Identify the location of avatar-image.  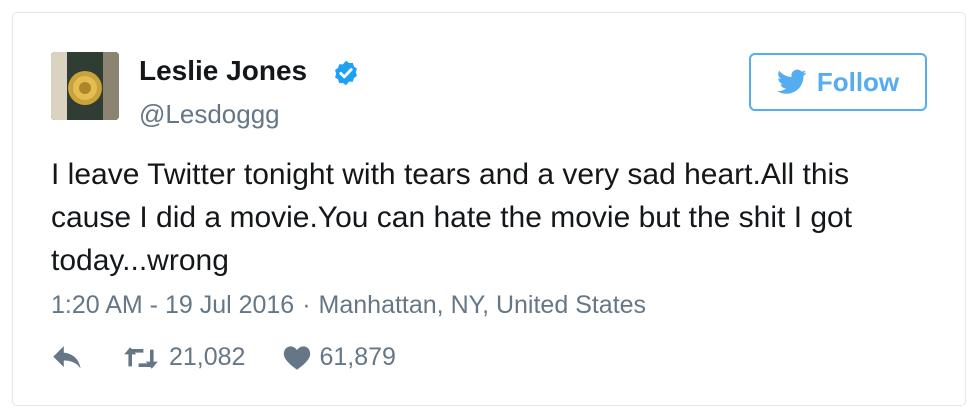
(85, 86).